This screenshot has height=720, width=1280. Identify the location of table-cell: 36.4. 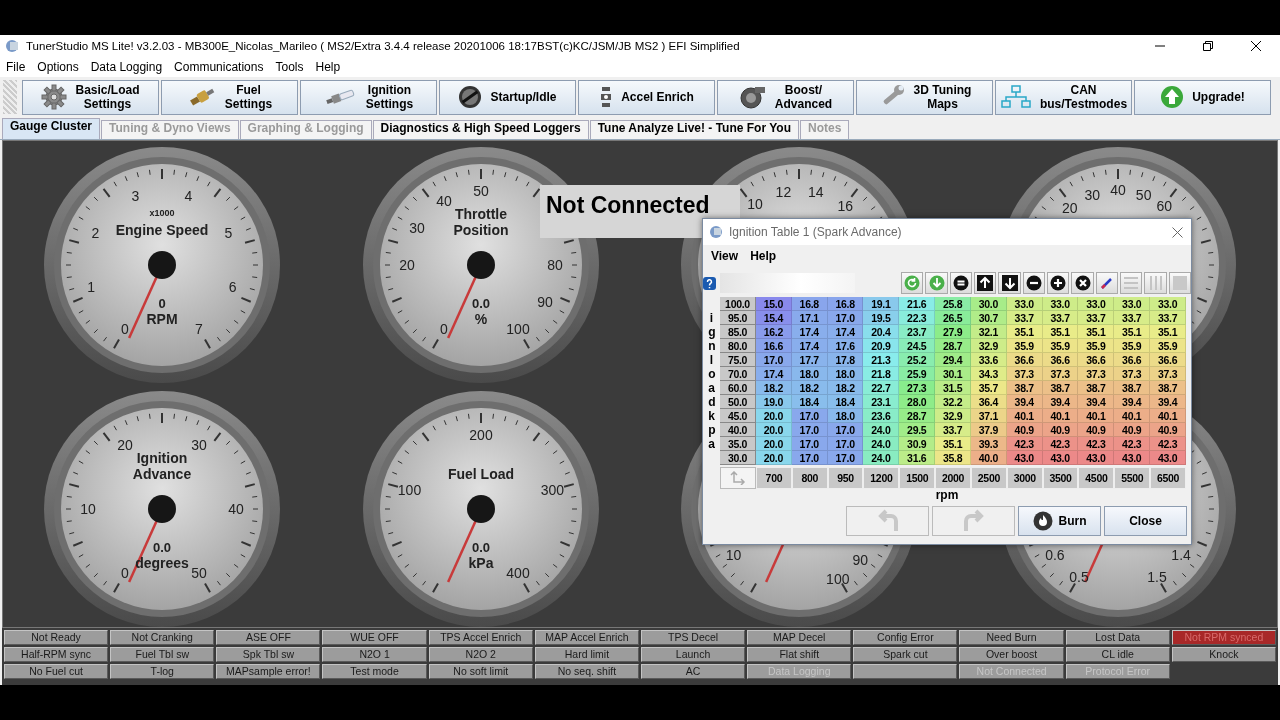
(989, 402).